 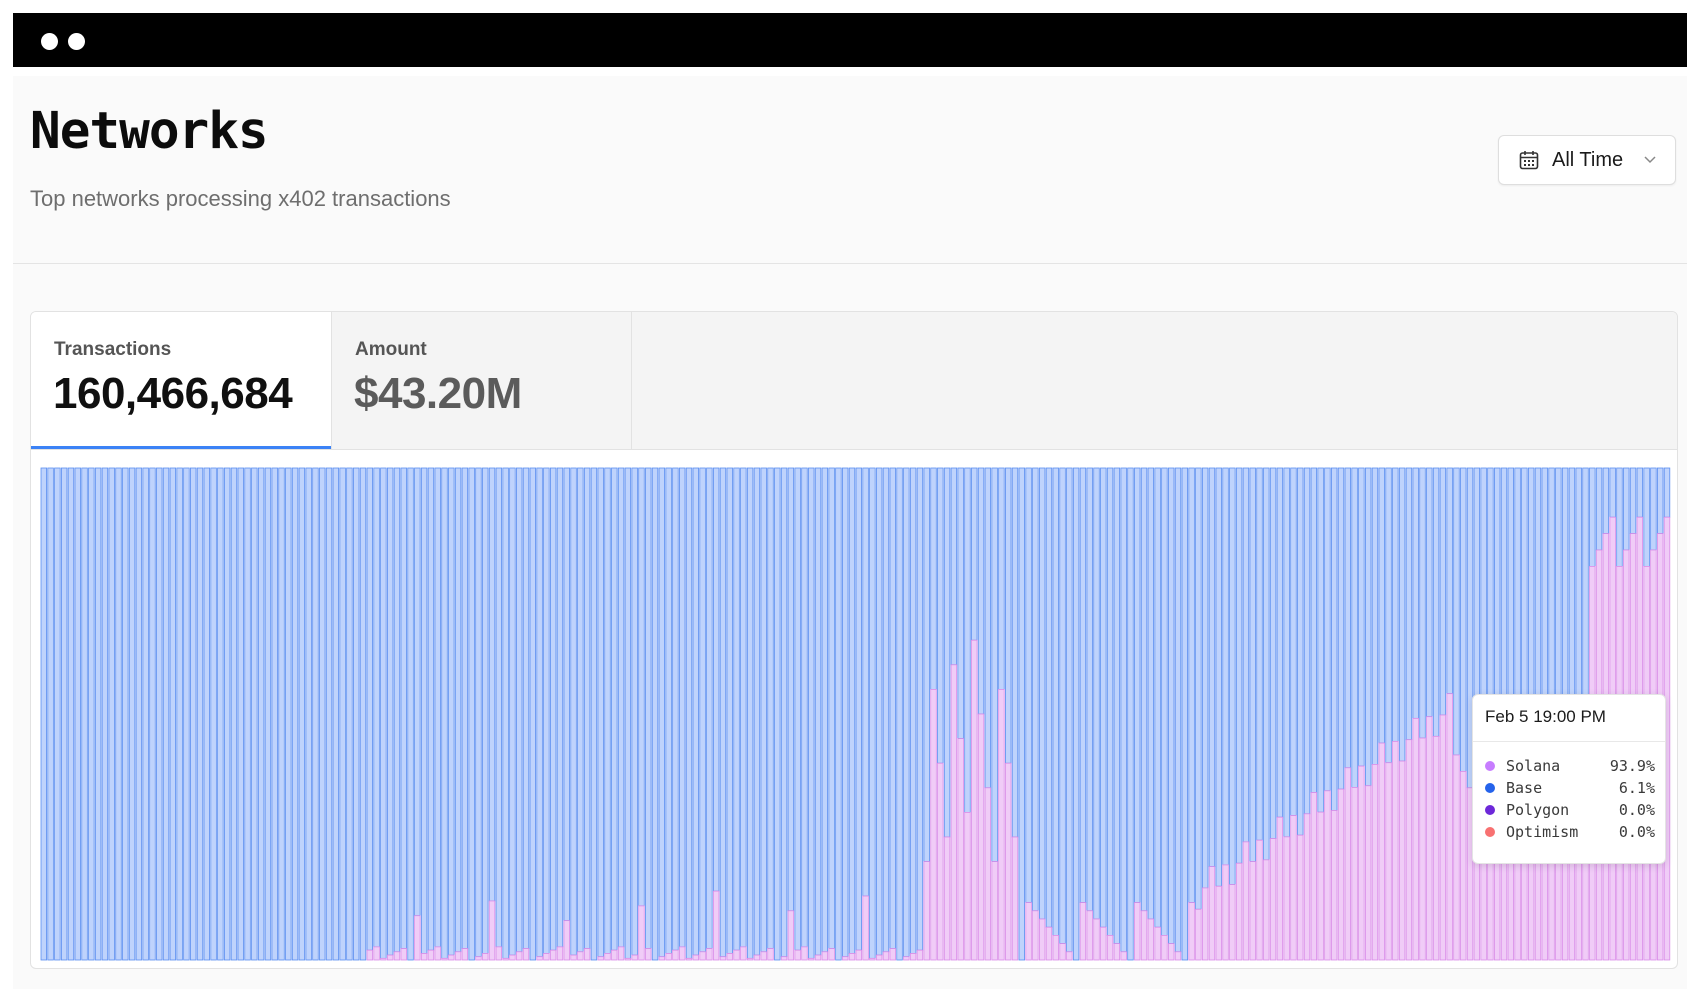 What do you see at coordinates (481, 380) in the screenshot?
I see `tab-amount: Amount $43.20M` at bounding box center [481, 380].